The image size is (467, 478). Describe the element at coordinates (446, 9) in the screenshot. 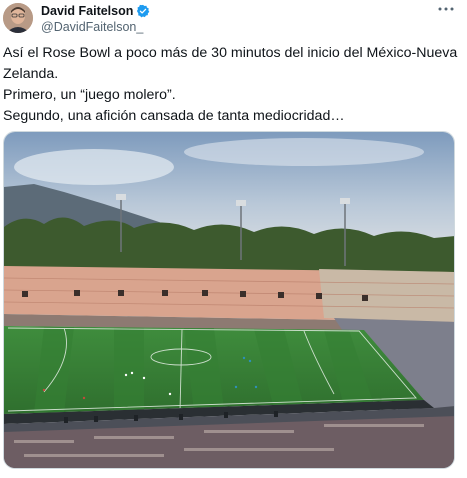

I see `more-horizontal-icon` at that location.